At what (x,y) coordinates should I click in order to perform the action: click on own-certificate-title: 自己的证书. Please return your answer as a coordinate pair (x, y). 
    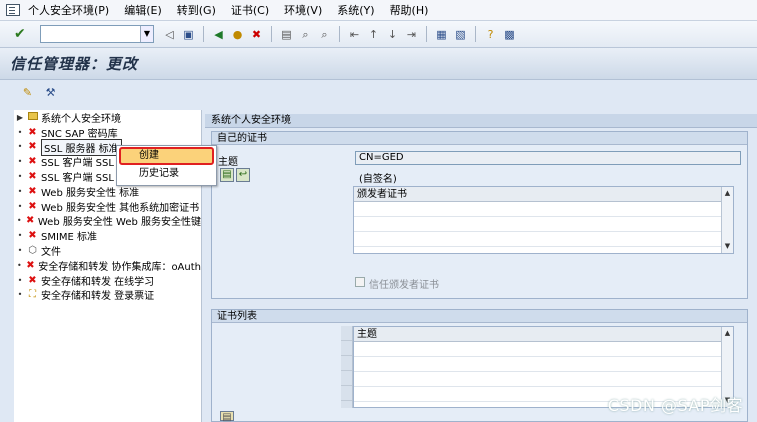
    Looking at the image, I should click on (479, 138).